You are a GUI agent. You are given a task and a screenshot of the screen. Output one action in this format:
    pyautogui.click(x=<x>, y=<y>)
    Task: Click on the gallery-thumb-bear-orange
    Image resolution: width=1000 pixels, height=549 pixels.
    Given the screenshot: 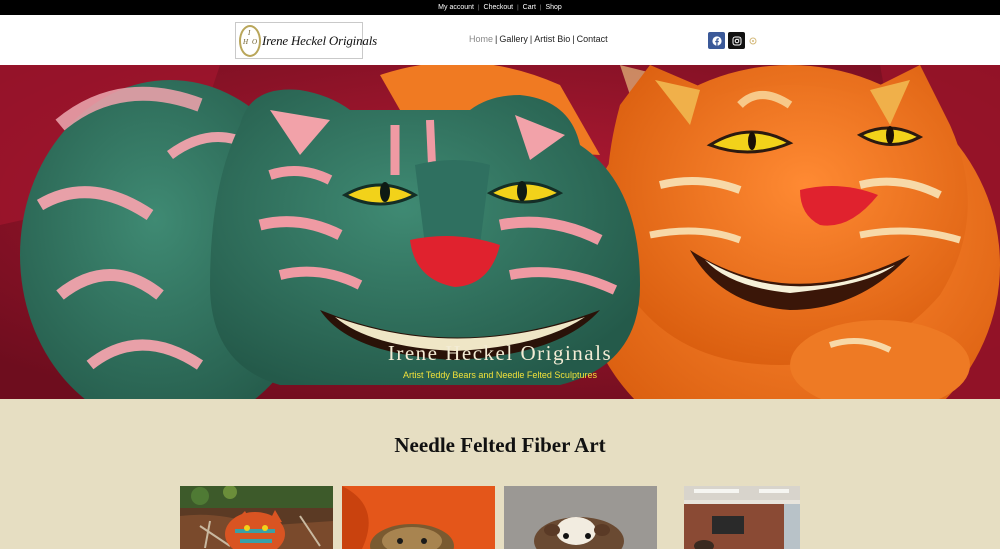 What is the action you would take?
    pyautogui.click(x=418, y=517)
    